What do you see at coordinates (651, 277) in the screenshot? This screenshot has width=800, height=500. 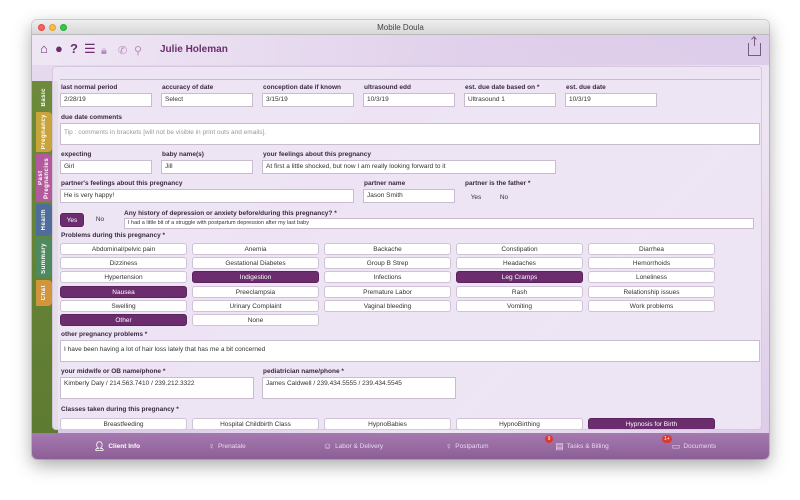 I see `problem-chip: Loneliness` at bounding box center [651, 277].